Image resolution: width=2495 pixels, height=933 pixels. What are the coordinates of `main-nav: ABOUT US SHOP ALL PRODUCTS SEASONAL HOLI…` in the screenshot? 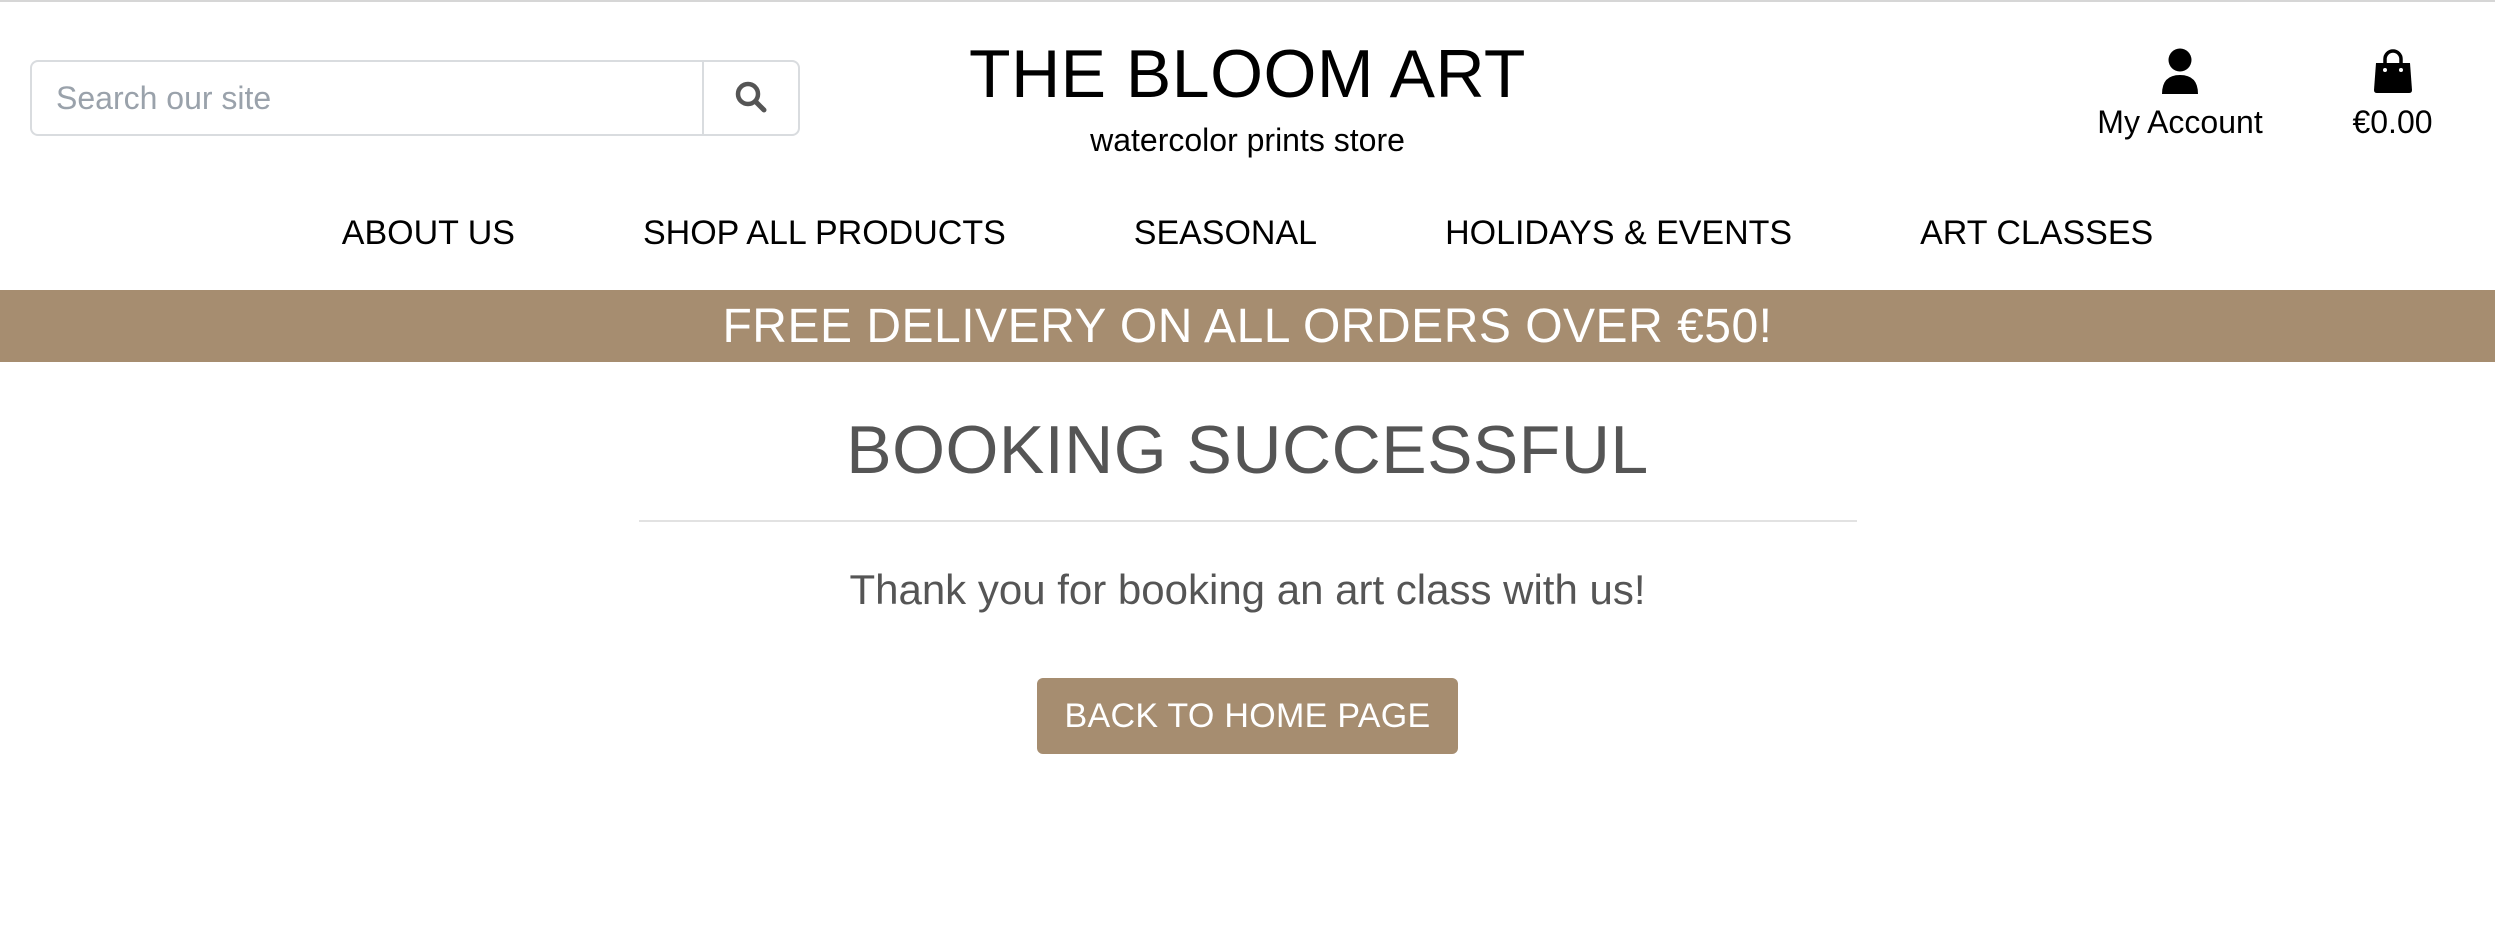 It's located at (1247, 233).